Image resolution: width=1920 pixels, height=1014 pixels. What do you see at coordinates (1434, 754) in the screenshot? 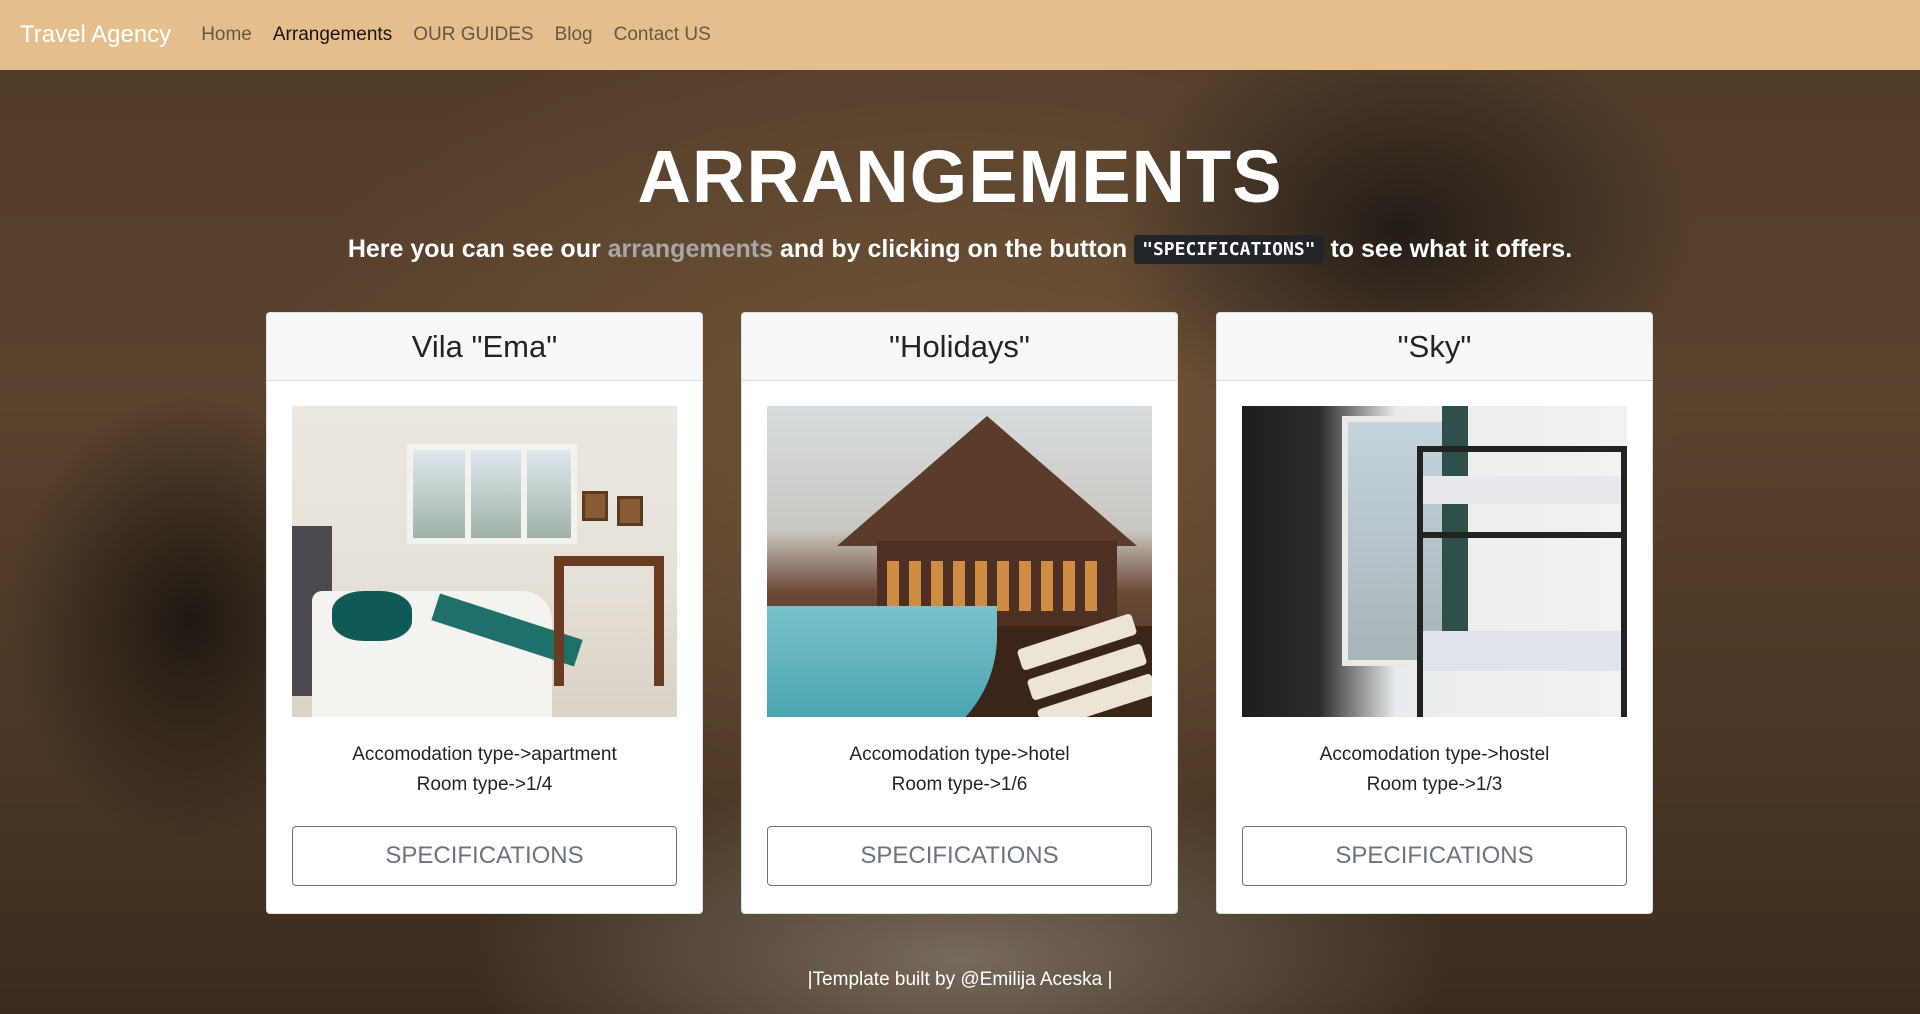
I see `accommodation-type: Accomodation type->hostel` at bounding box center [1434, 754].